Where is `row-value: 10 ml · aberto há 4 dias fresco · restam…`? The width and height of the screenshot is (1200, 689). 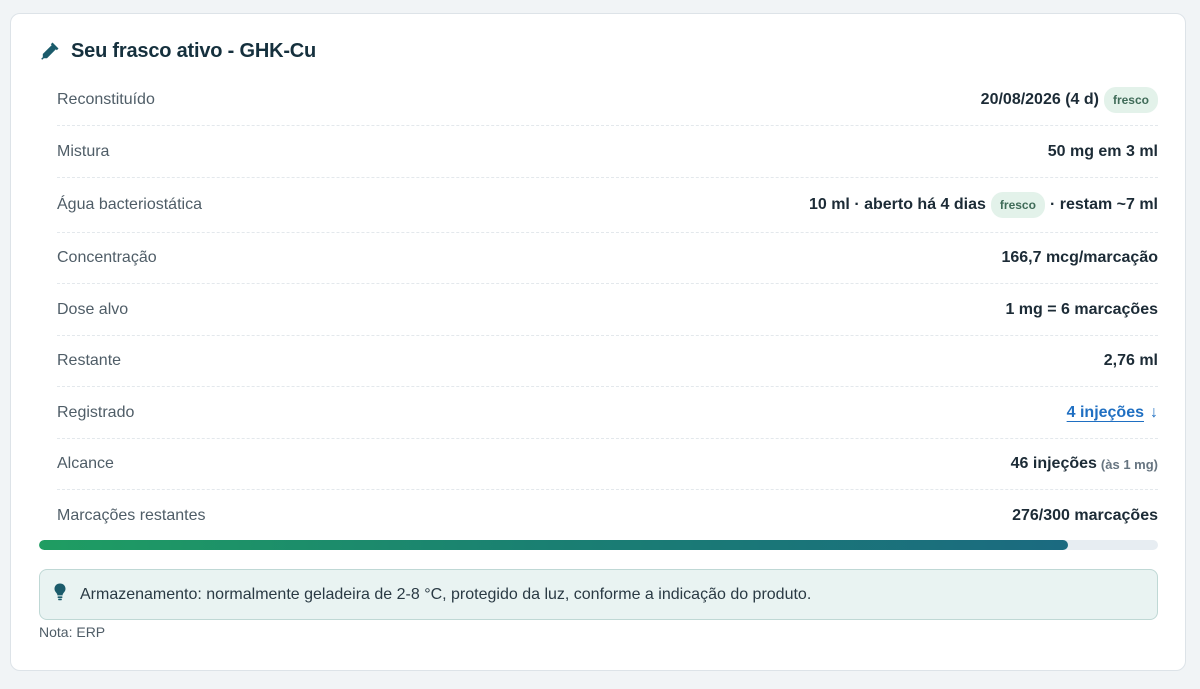
row-value: 10 ml · aberto há 4 dias fresco · restam… is located at coordinates (983, 205).